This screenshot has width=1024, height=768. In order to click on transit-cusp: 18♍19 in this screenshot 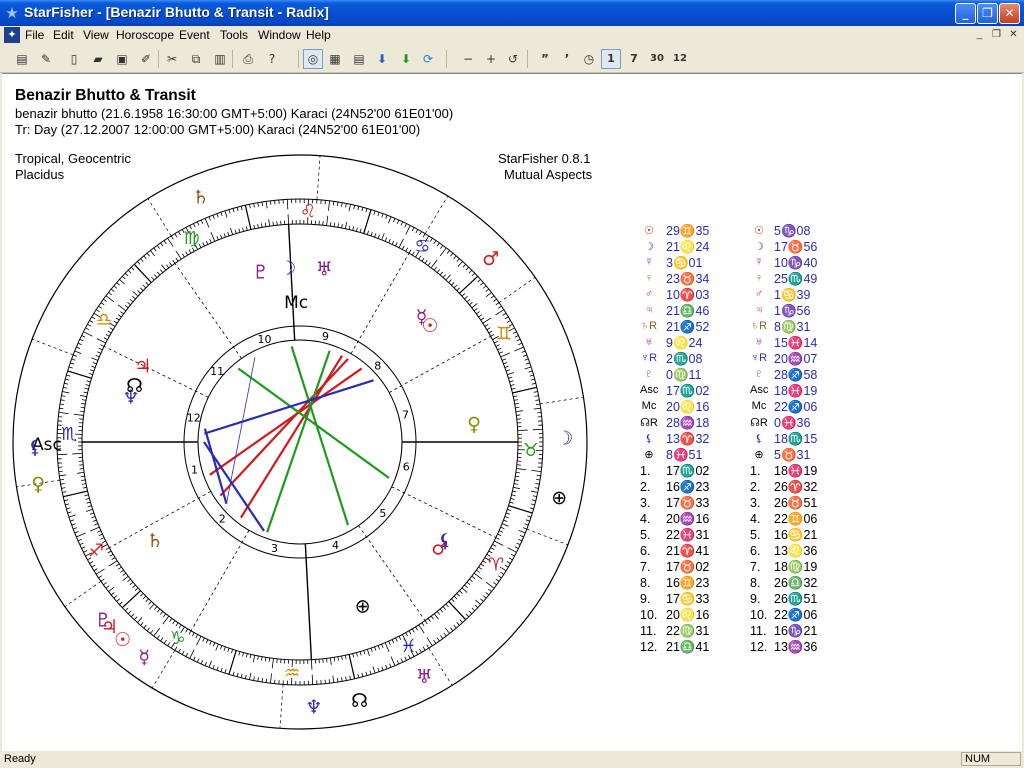, I will do `click(796, 567)`.